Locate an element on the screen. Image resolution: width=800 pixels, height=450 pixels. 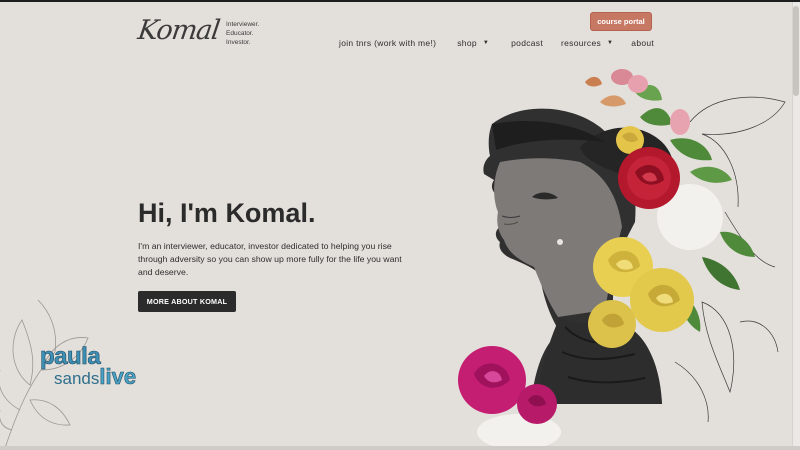
site-logo: Komal Interviewer. Educator. Investor. is located at coordinates (197, 31).